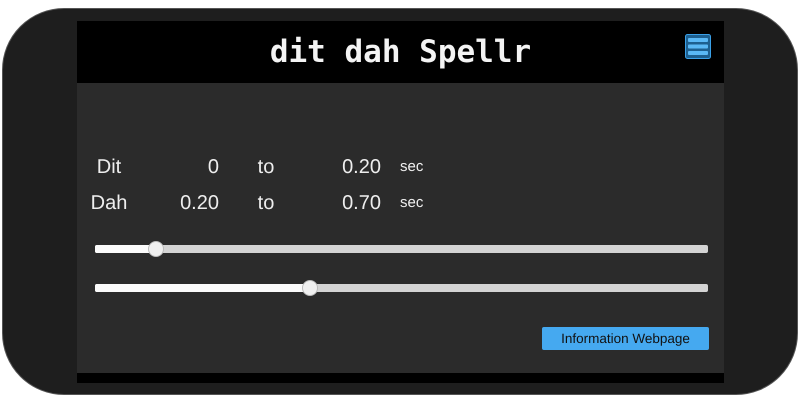 The image size is (800, 400). What do you see at coordinates (361, 203) in the screenshot?
I see `range-end: 0.70` at bounding box center [361, 203].